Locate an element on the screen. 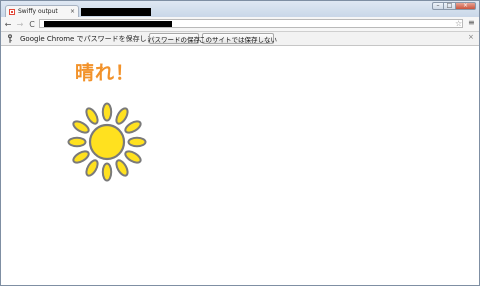  bookmark-star-icon: ☆ is located at coordinates (458, 23).